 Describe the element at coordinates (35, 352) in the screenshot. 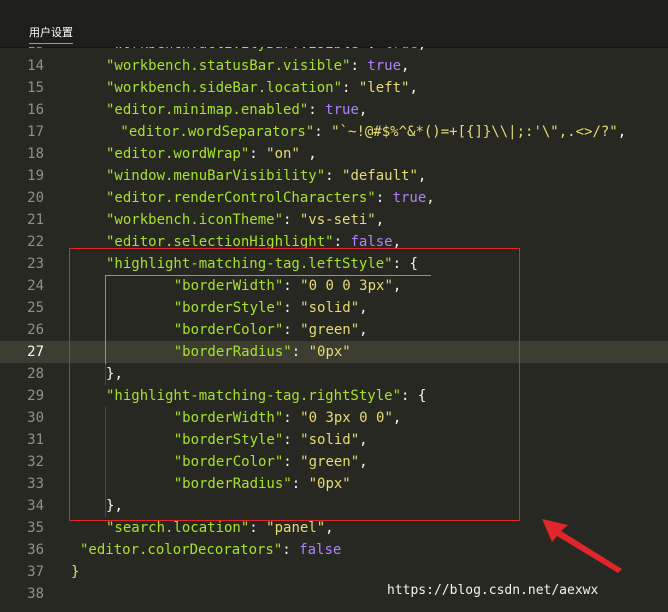

I see `line-number: 27` at that location.